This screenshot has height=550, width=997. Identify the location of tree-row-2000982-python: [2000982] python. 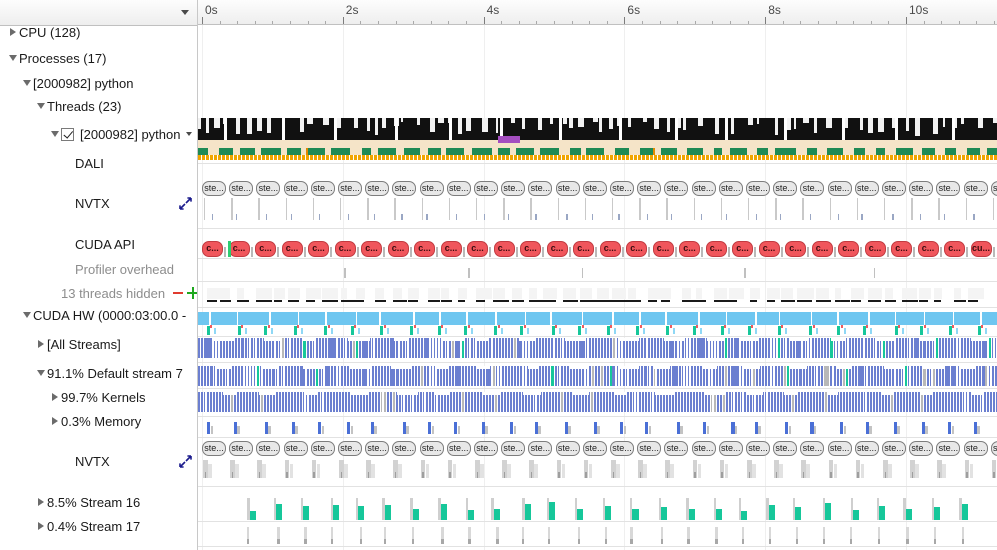
(98, 134).